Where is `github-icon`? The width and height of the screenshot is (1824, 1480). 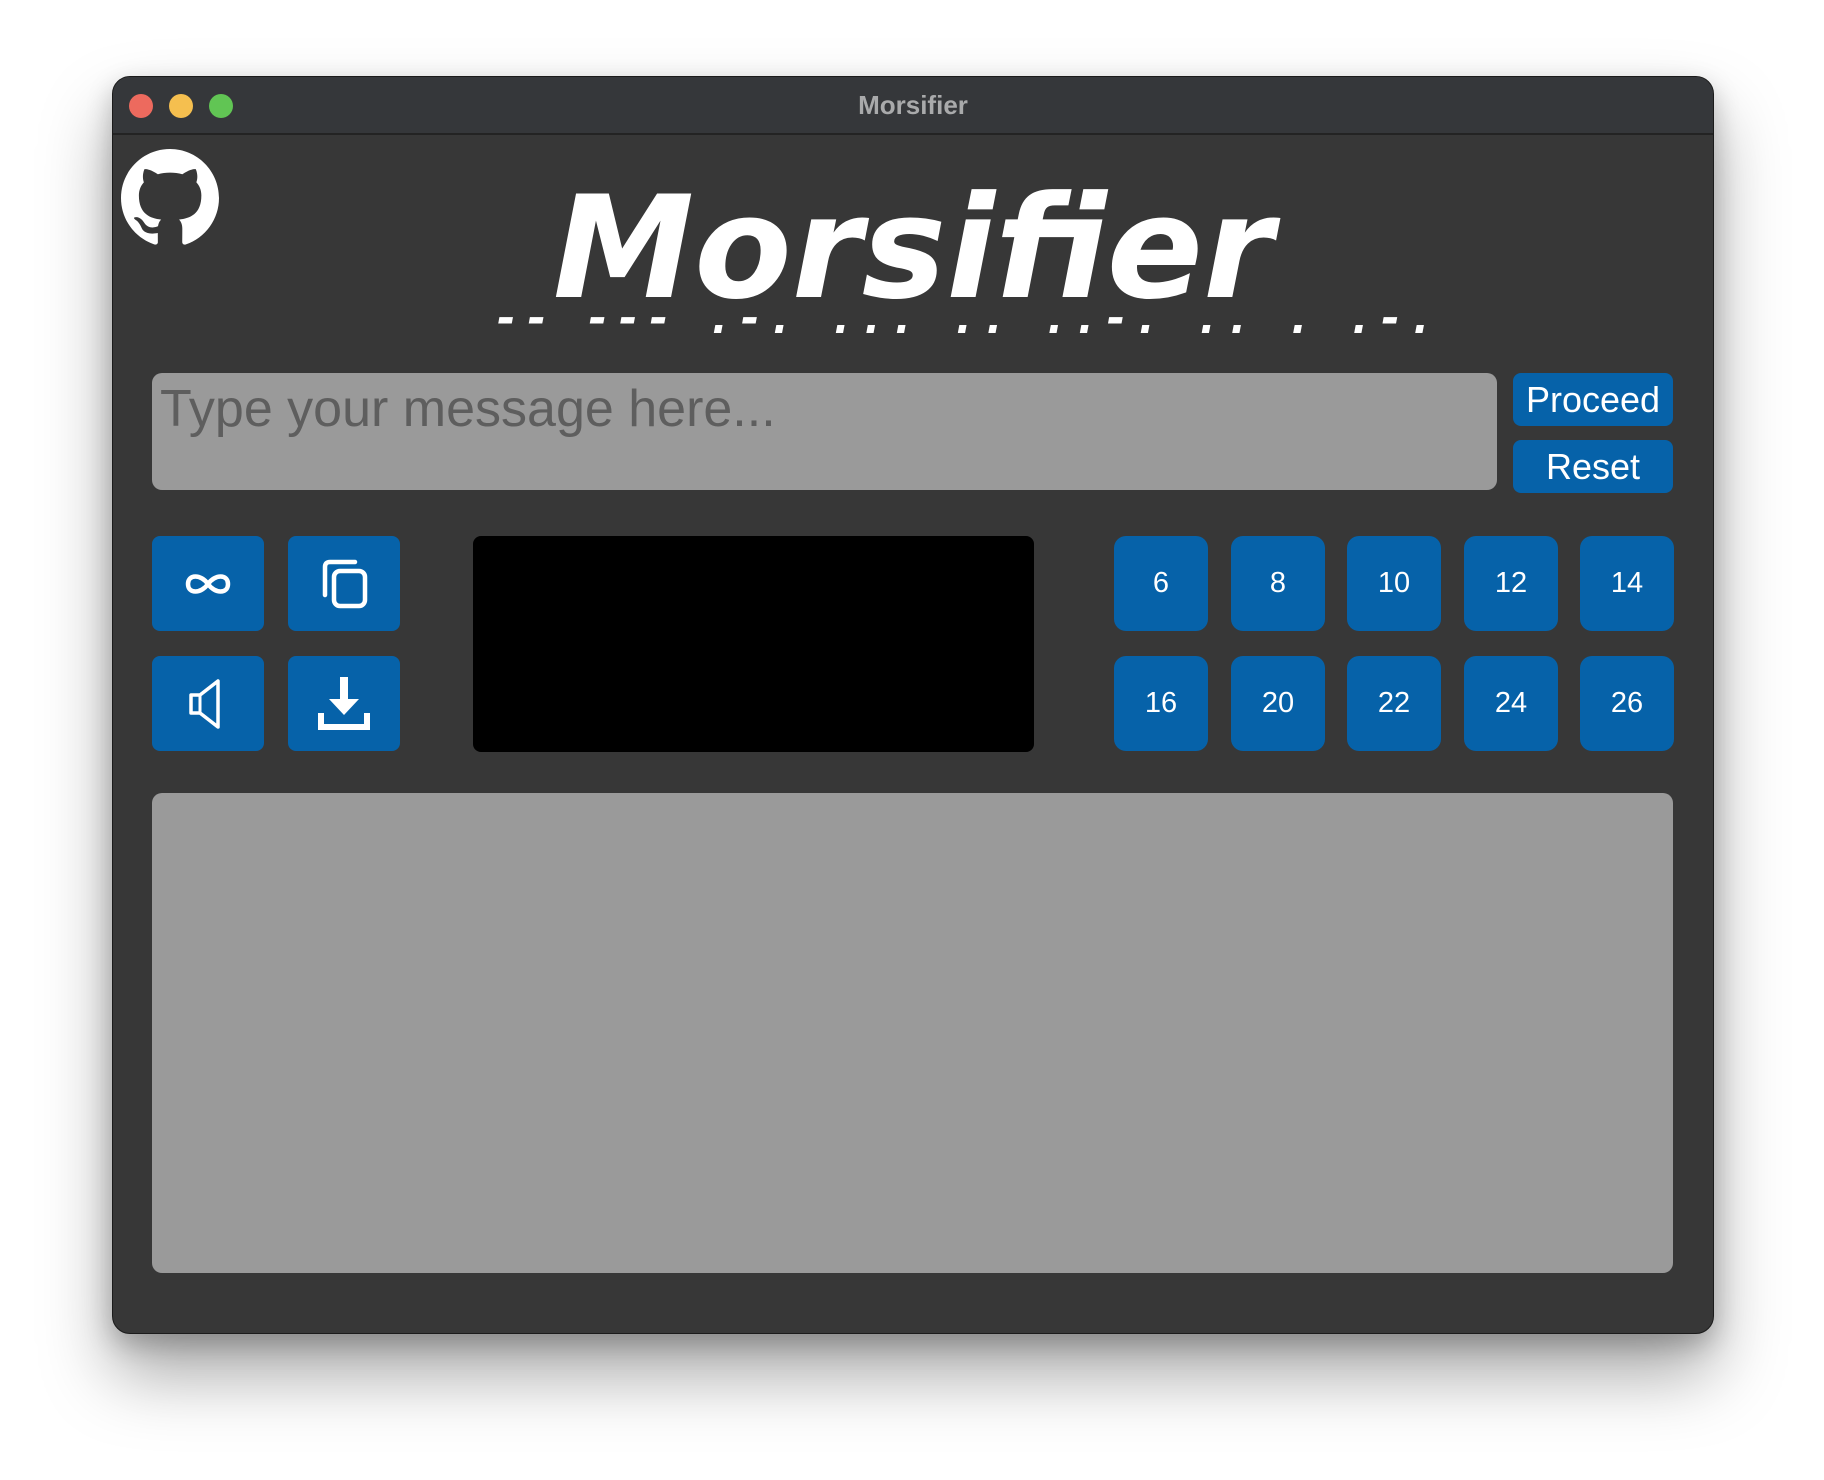 github-icon is located at coordinates (170, 198).